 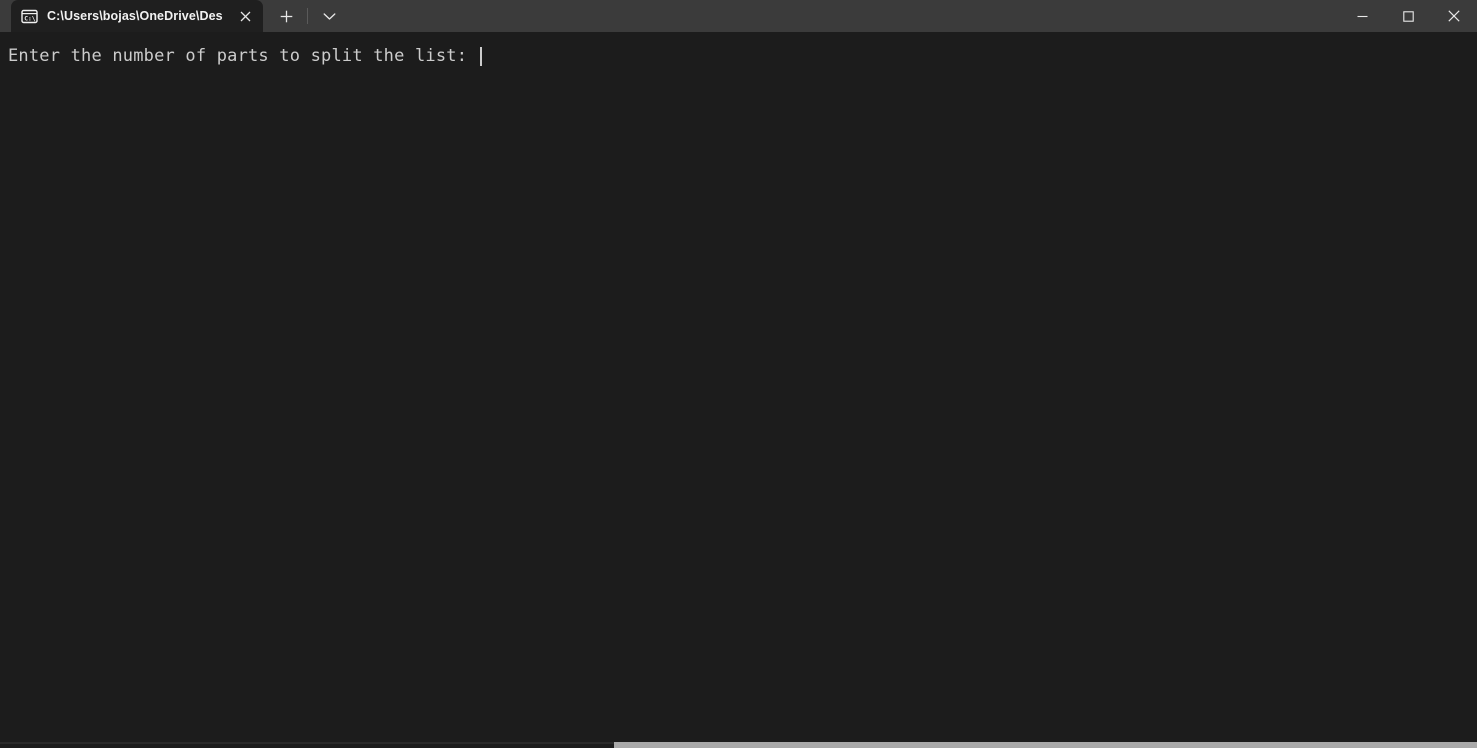 I want to click on text-cursor, so click(x=480, y=56).